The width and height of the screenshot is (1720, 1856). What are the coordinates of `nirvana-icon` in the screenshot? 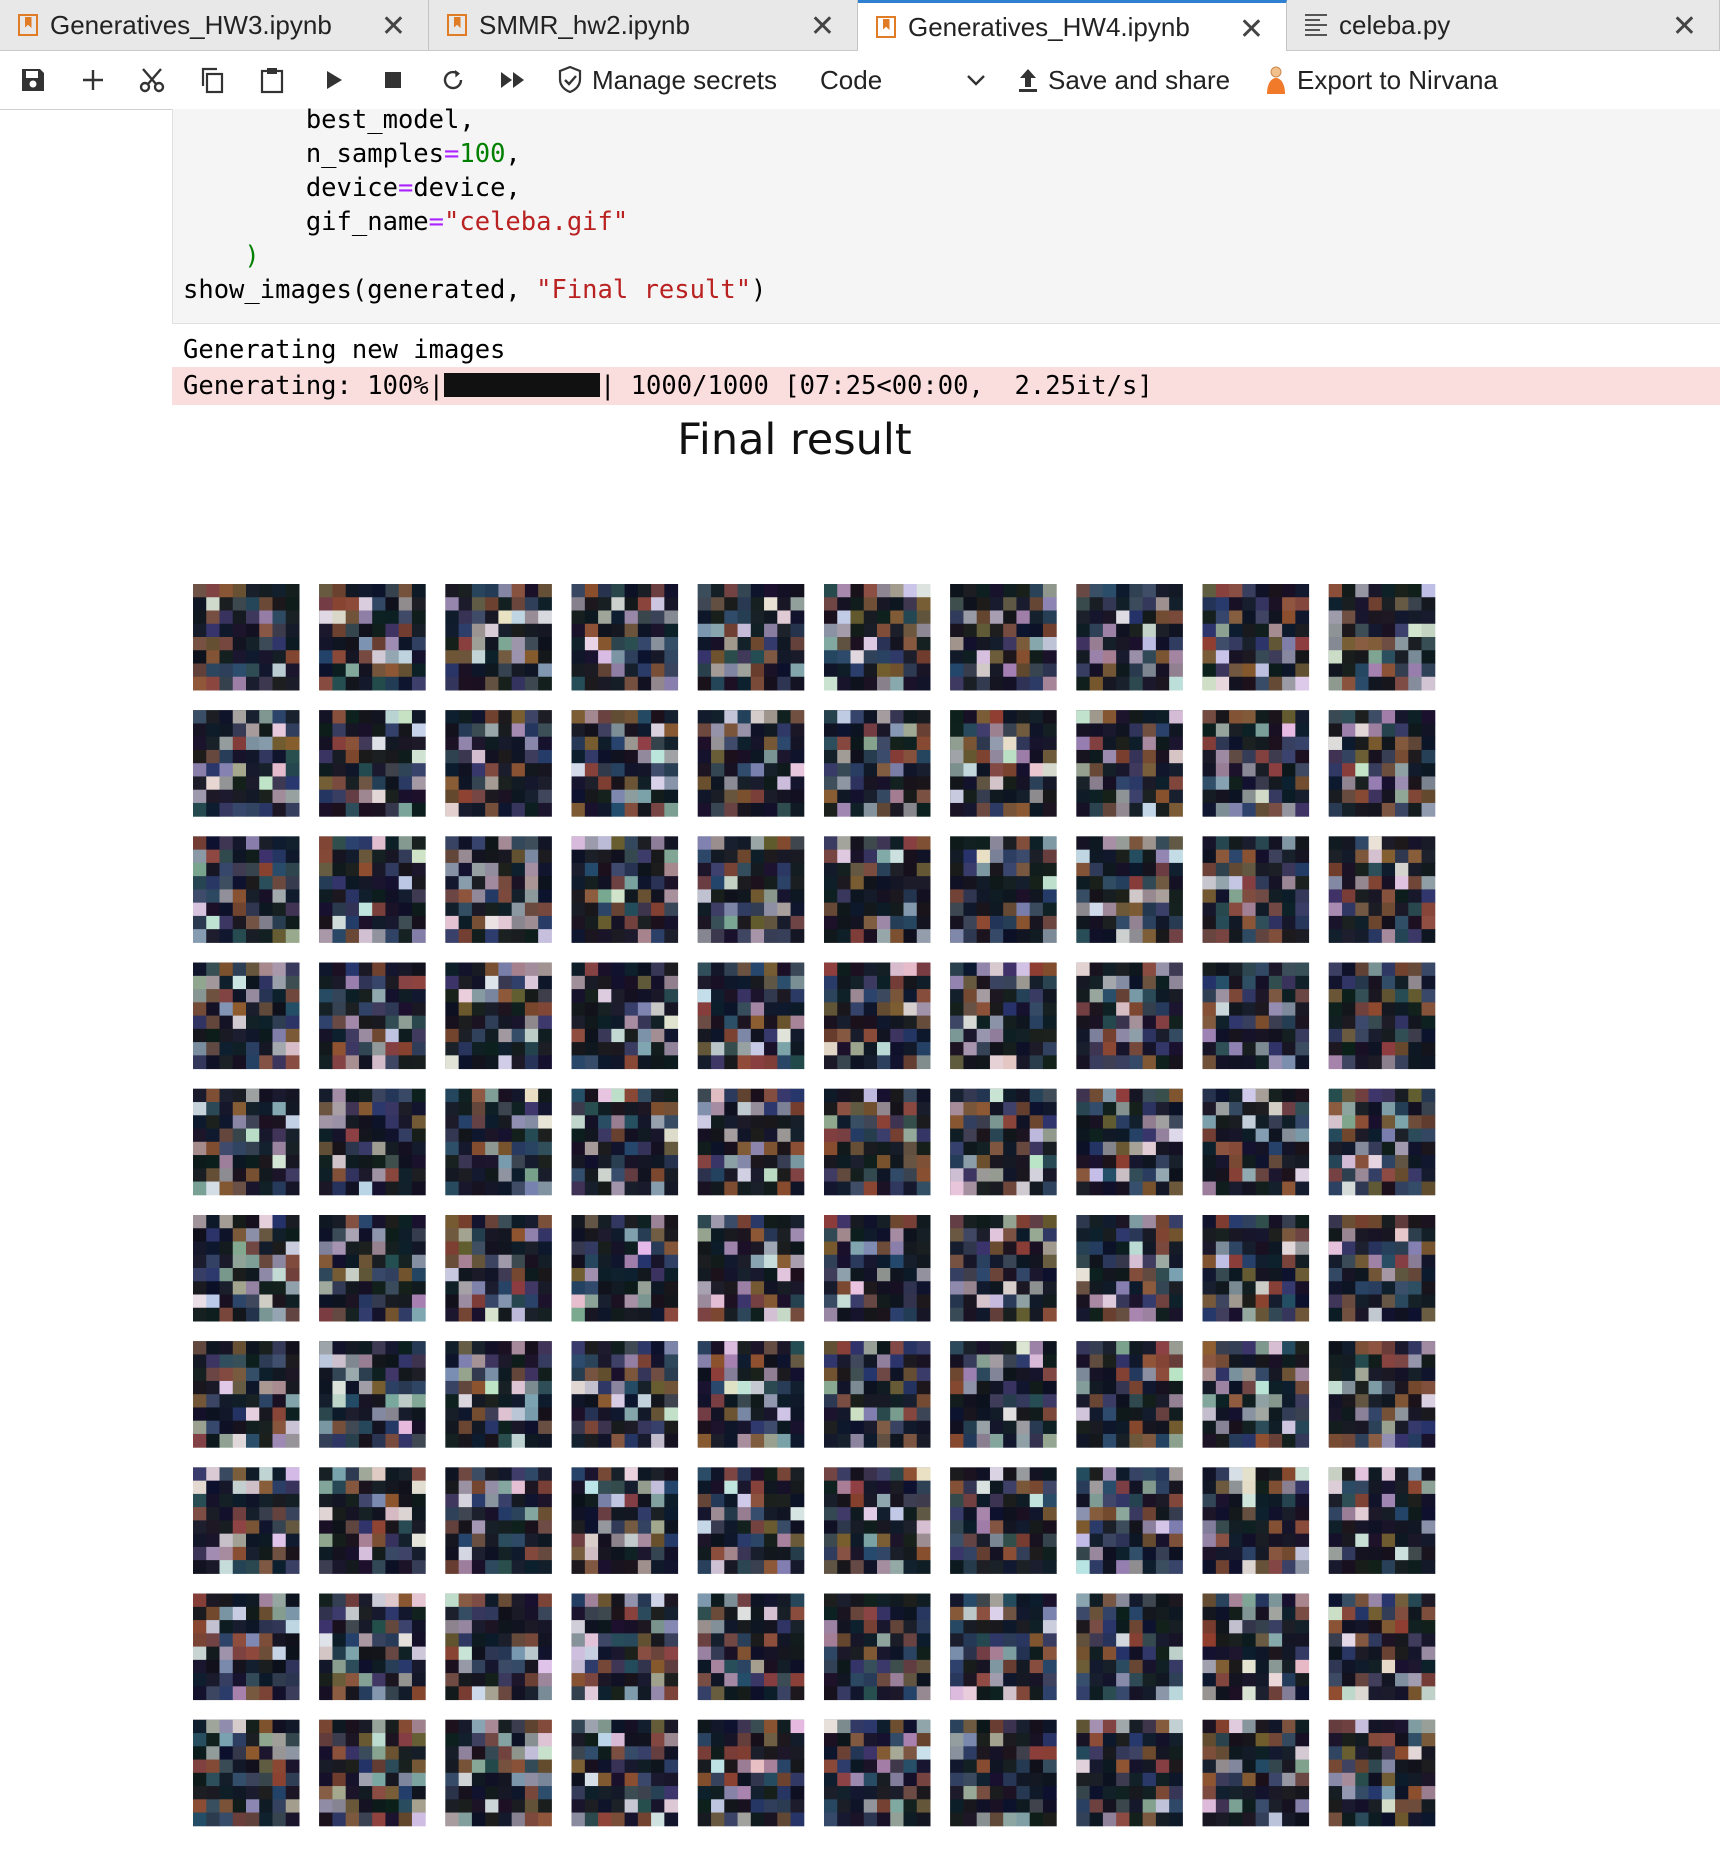 It's located at (1276, 80).